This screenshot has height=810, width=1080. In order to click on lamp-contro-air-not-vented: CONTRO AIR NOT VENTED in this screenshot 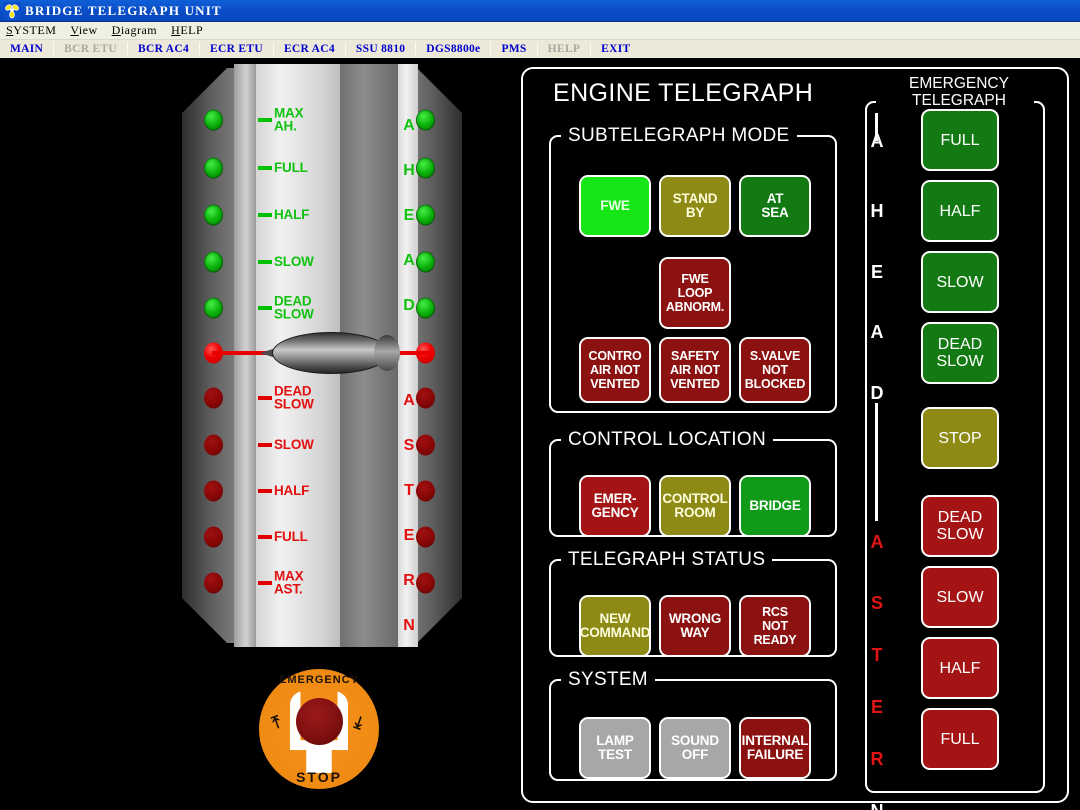, I will do `click(615, 370)`.